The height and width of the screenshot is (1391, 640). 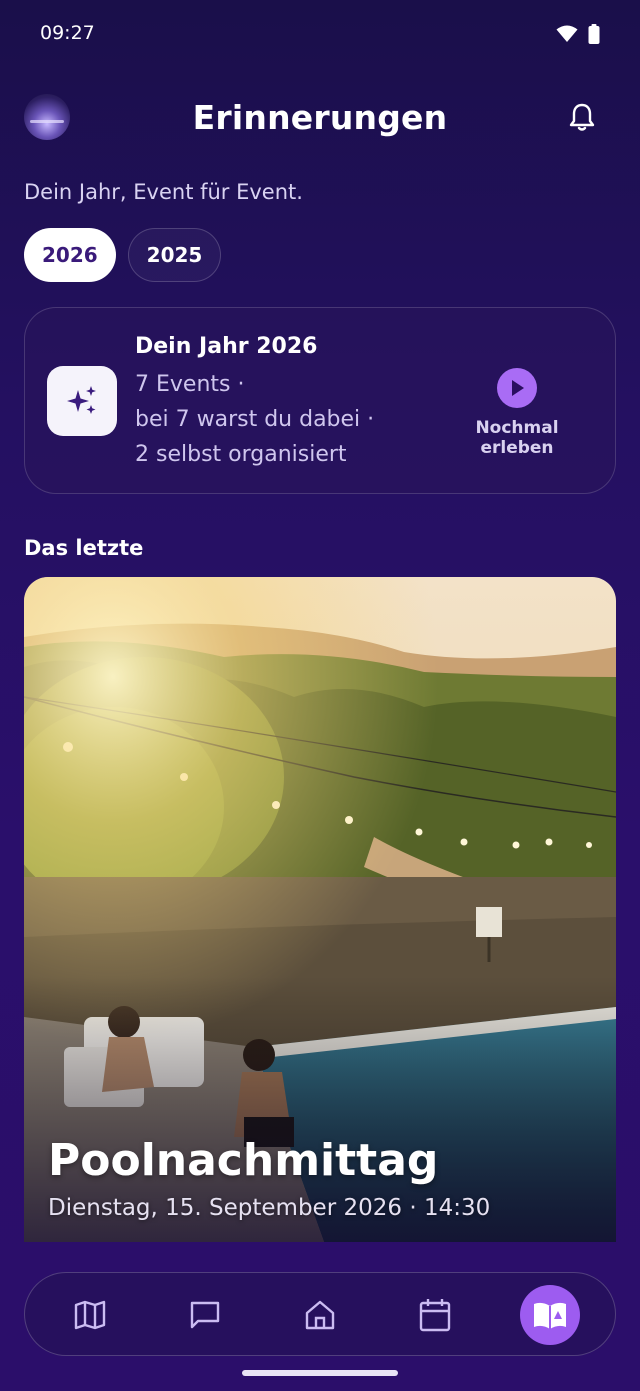 I want to click on chat-icon, so click(x=205, y=1315).